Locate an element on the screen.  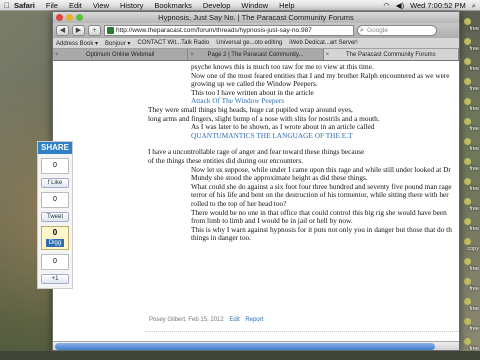
post-line: things in danger too. is located at coordinates (221, 238).